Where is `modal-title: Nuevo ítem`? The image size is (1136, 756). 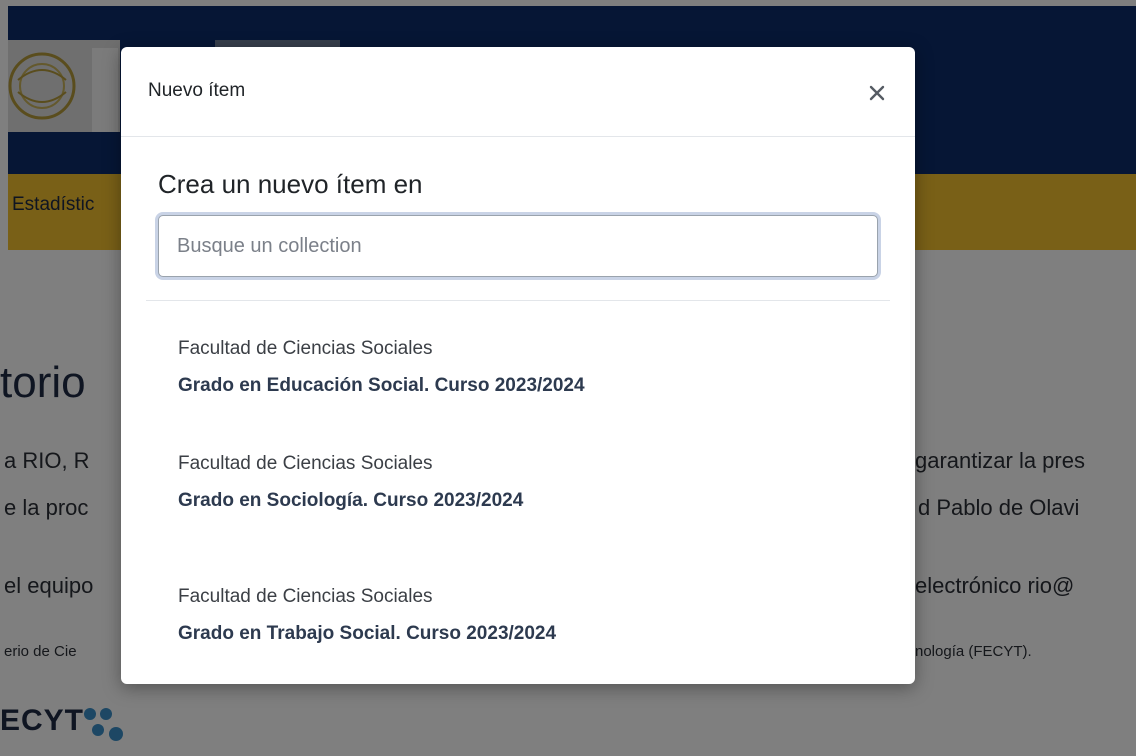
modal-title: Nuevo ítem is located at coordinates (197, 90).